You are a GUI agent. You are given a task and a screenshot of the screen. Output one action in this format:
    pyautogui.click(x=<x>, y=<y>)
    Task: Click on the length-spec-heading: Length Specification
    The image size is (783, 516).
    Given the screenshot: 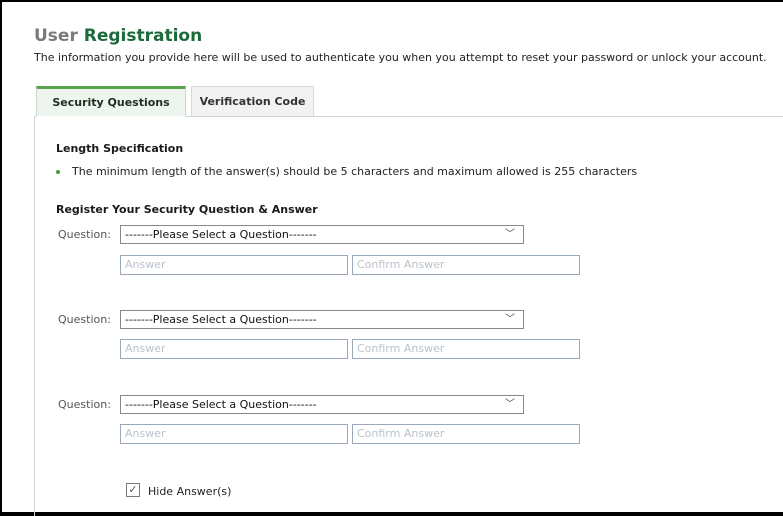 What is the action you would take?
    pyautogui.click(x=120, y=148)
    